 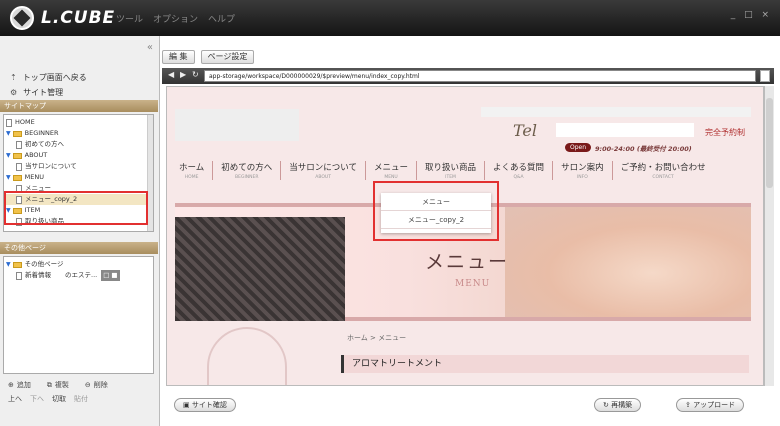 I want to click on header-placeholder, so click(x=616, y=112).